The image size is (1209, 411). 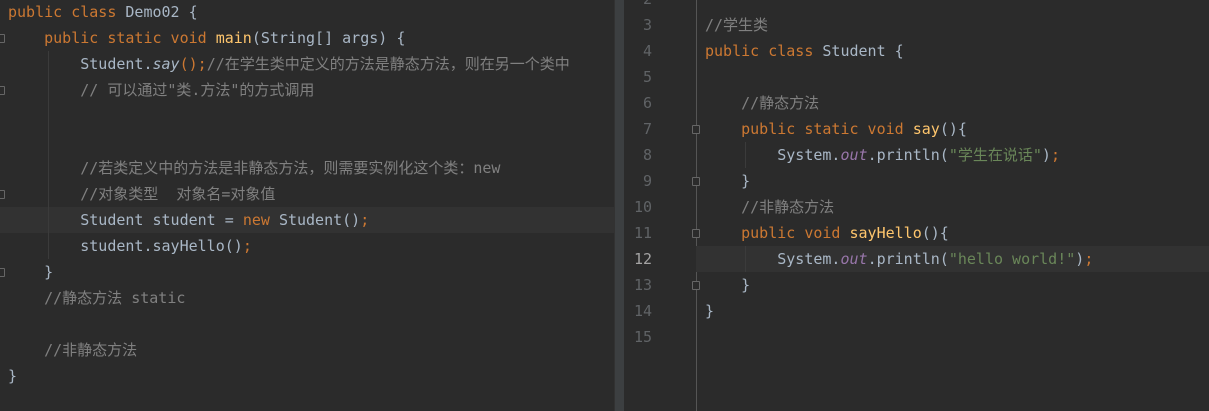 What do you see at coordinates (197, 90) in the screenshot?
I see `code-token: // 可以通过"类.方法"的方式调用` at bounding box center [197, 90].